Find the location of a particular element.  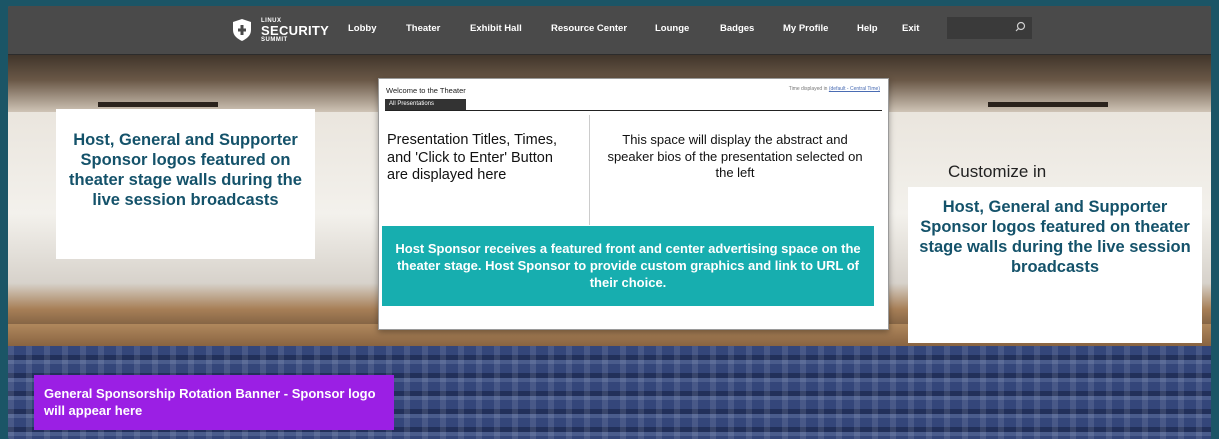

customize-text: Customize in is located at coordinates (997, 171).